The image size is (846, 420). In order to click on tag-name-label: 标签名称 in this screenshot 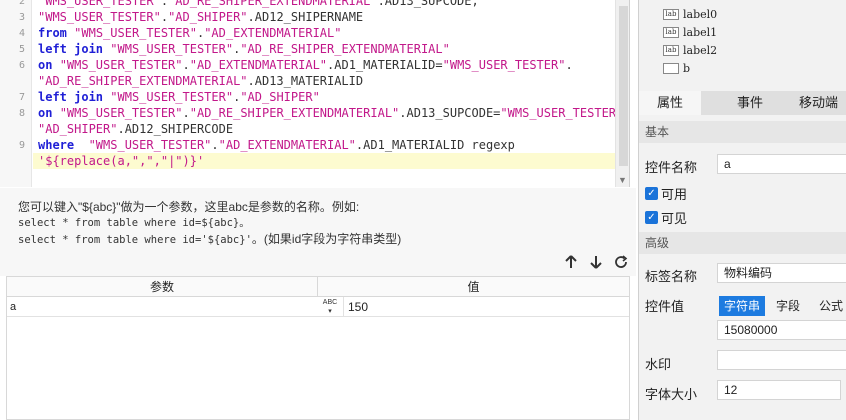, I will do `click(671, 276)`.